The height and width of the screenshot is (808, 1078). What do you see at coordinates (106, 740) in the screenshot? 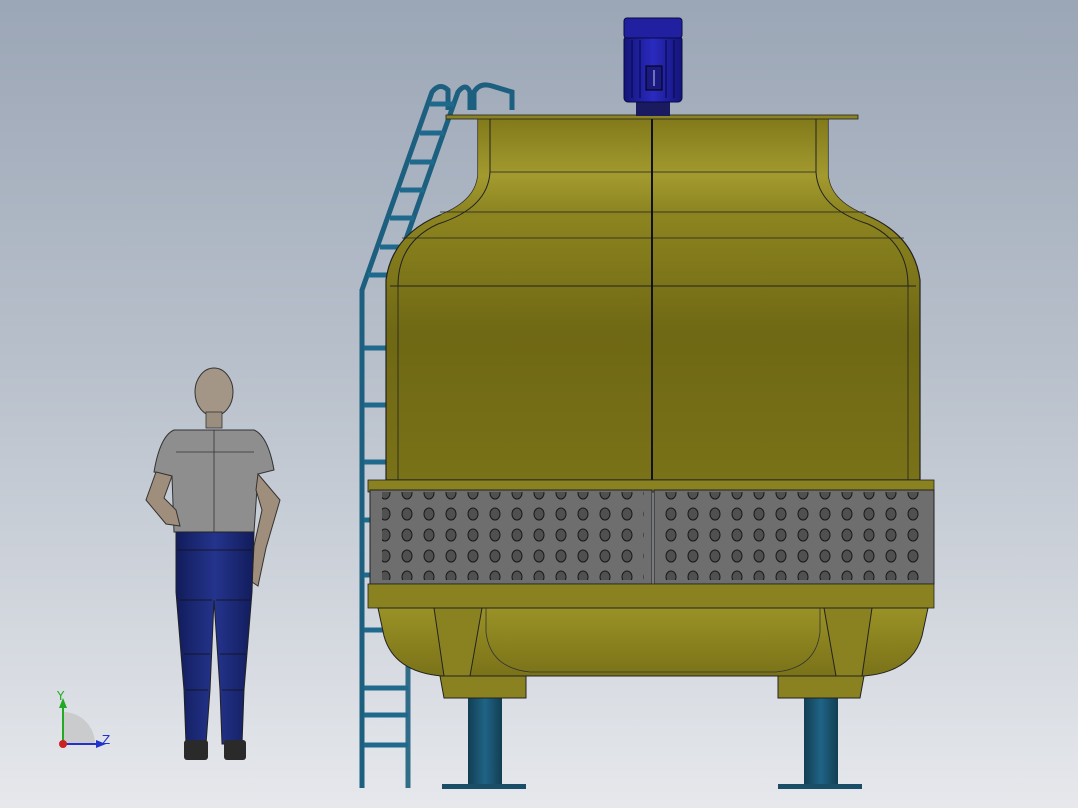
I see `triad-z-label: Z` at bounding box center [106, 740].